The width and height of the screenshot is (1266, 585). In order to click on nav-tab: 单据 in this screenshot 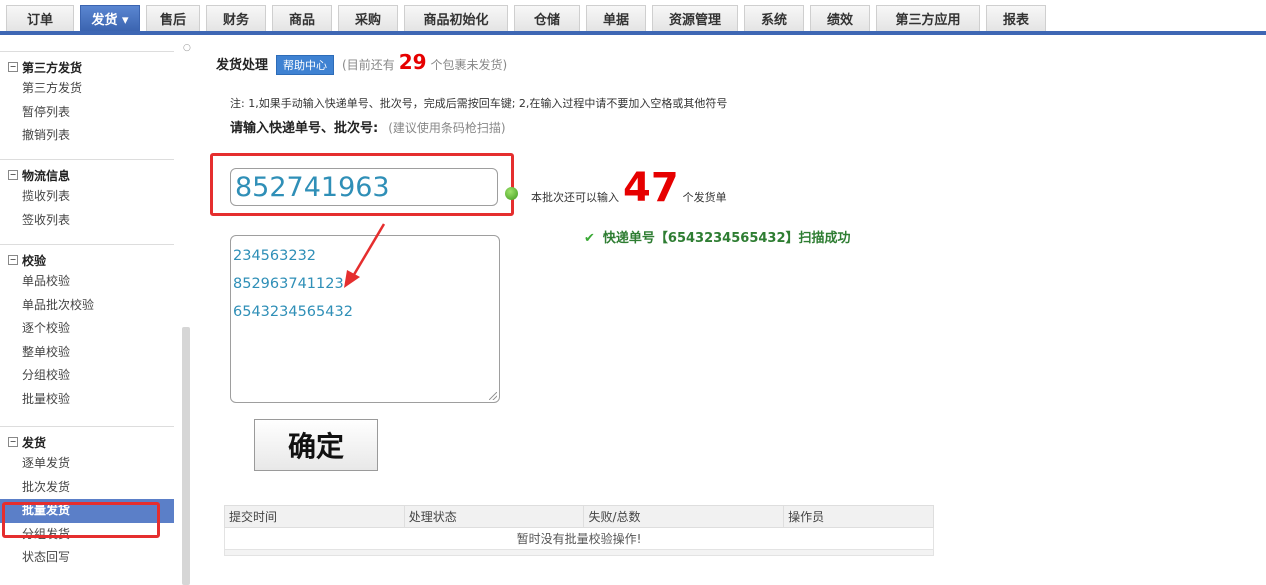, I will do `click(616, 18)`.